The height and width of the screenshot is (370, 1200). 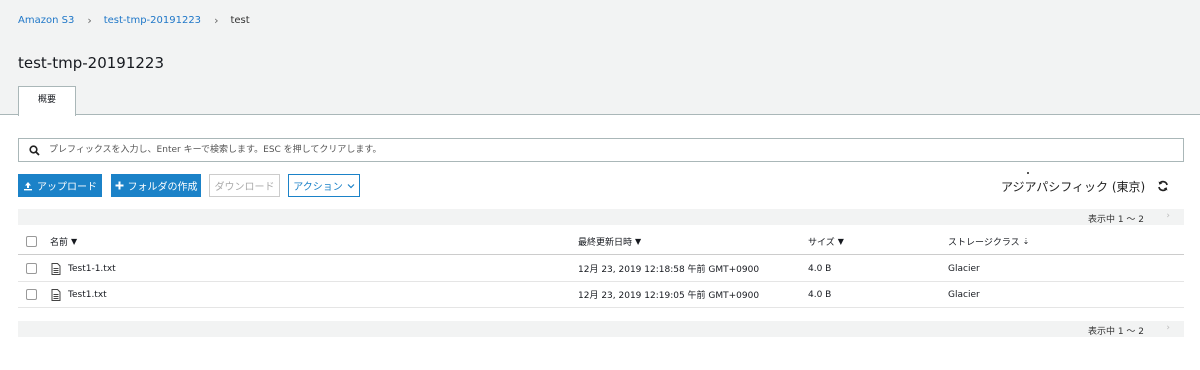 I want to click on upload-icon, so click(x=28, y=185).